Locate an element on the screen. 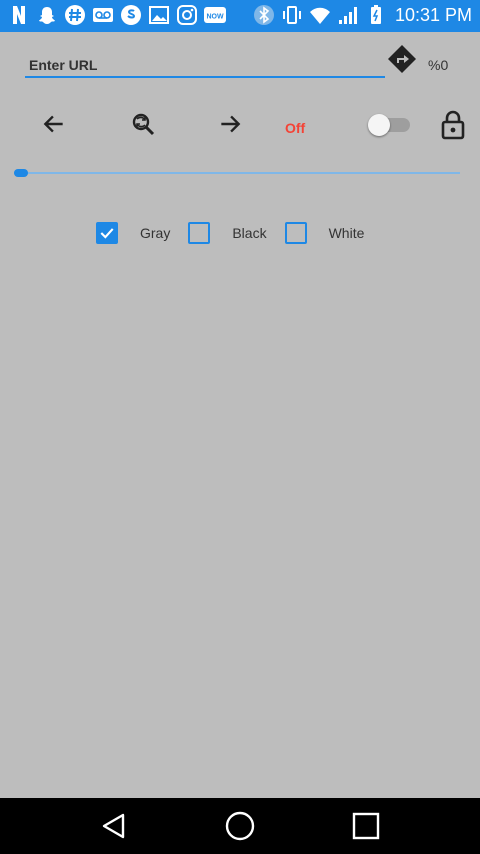  switch-thumb is located at coordinates (379, 125).